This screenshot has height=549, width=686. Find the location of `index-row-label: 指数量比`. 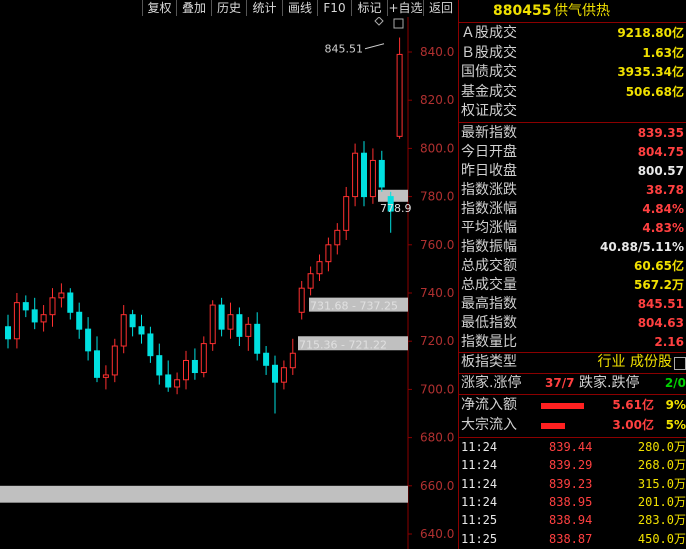

index-row-label: 指数量比 is located at coordinates (489, 342).